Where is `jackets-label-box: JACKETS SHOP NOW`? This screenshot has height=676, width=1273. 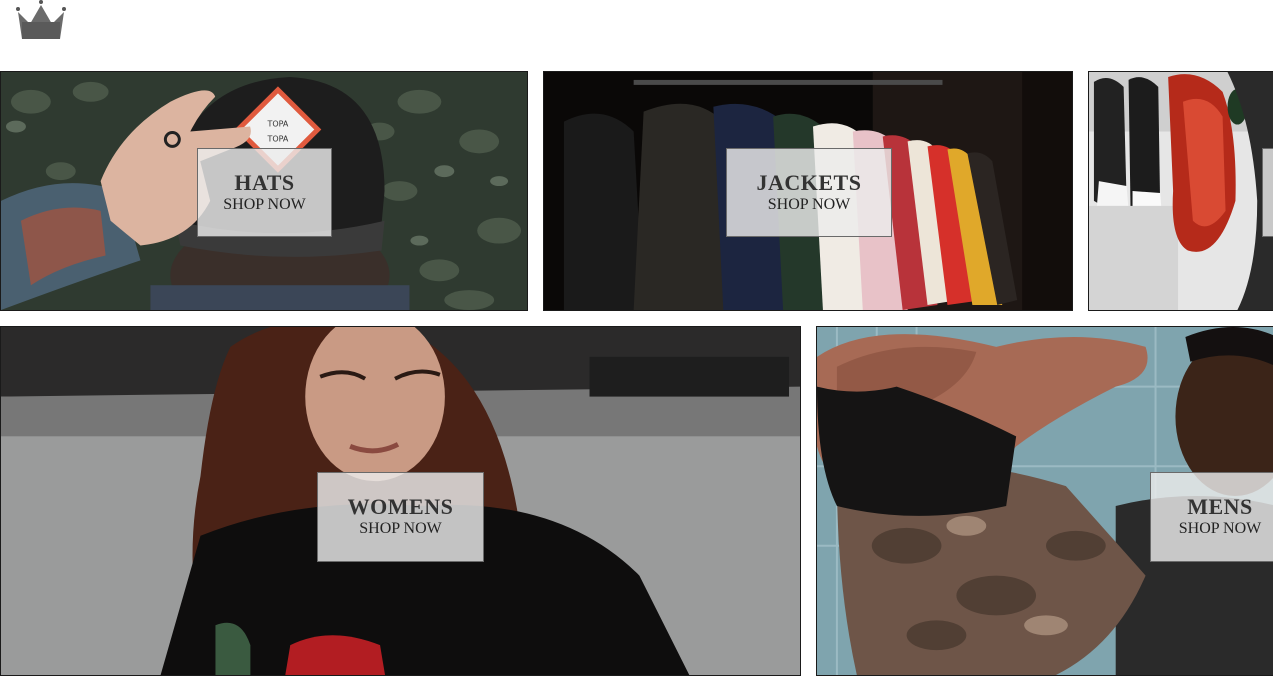 jackets-label-box: JACKETS SHOP NOW is located at coordinates (809, 192).